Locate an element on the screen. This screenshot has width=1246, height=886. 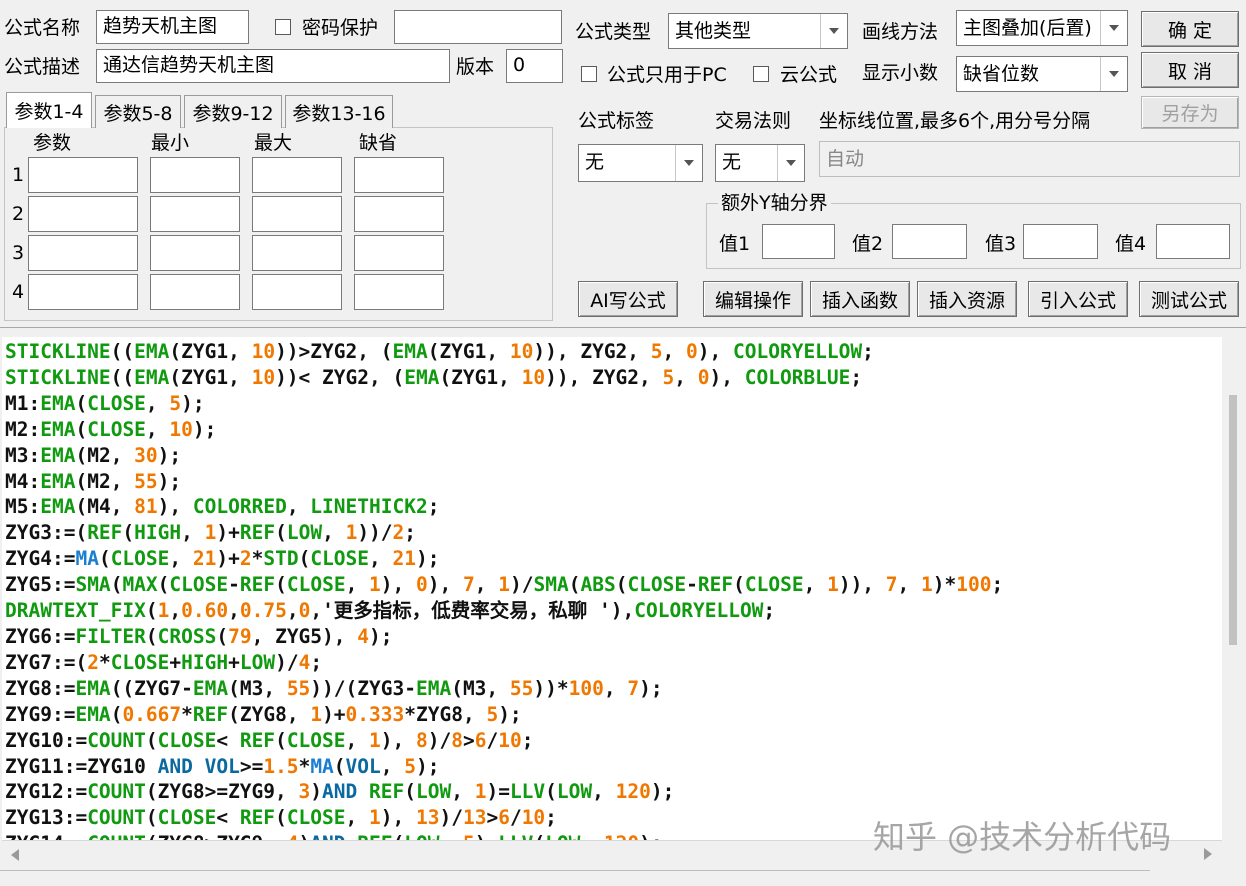
tab-params-1-4: 参数1-4 is located at coordinates (49, 110).